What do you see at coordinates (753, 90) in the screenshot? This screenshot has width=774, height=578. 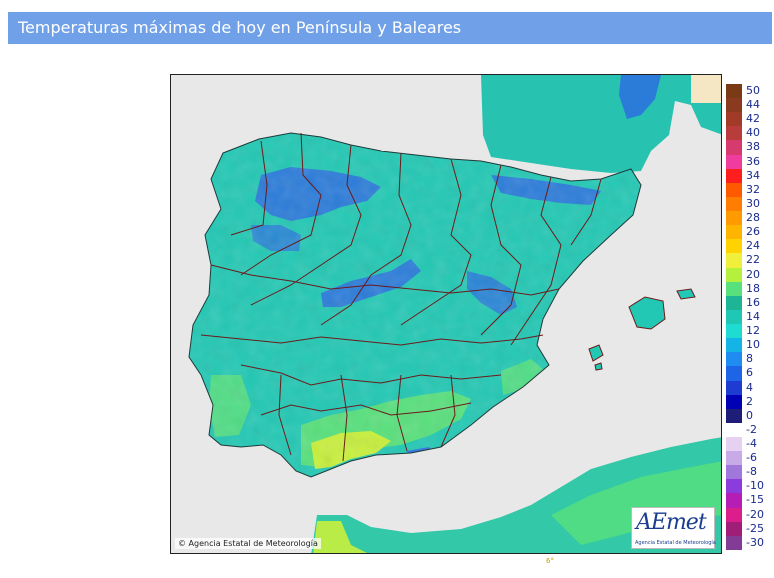 I see `legend-label: 50` at bounding box center [753, 90].